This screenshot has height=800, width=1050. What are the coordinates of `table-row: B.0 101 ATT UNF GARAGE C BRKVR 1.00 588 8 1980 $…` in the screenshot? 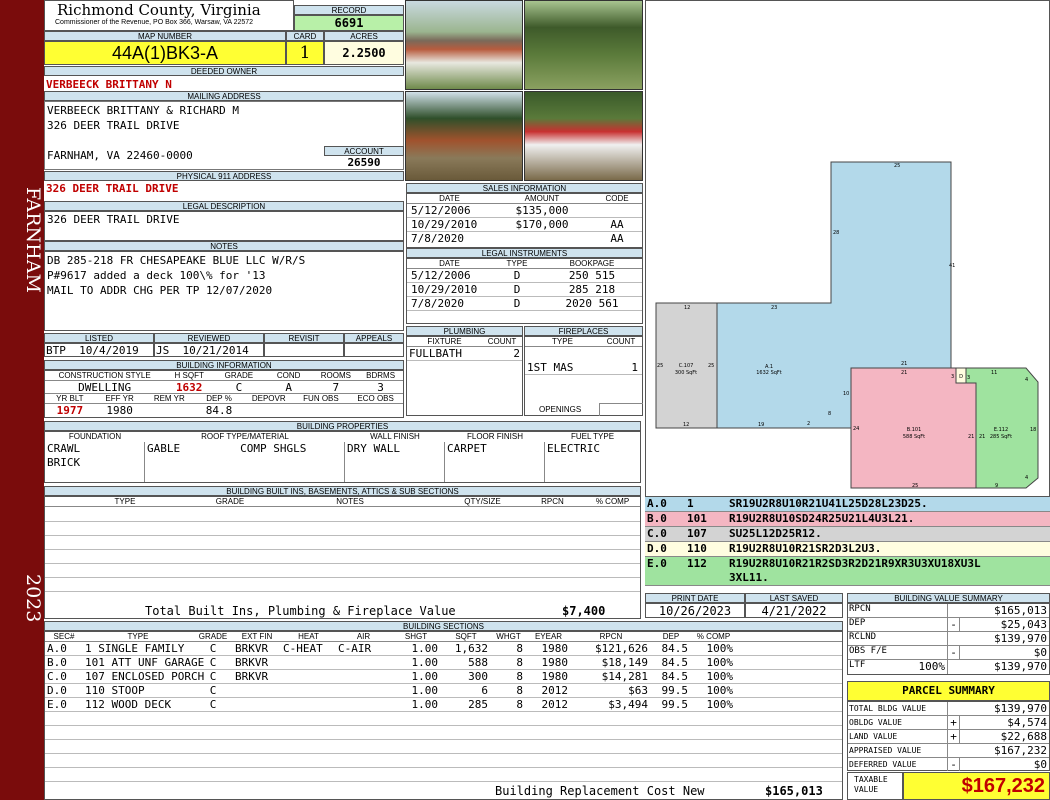 It's located at (443, 663).